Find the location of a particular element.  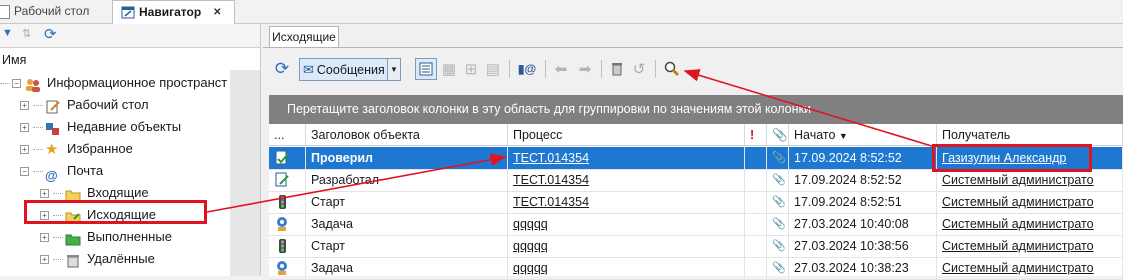

sort-icon: ▼ is located at coordinates (7, 33).